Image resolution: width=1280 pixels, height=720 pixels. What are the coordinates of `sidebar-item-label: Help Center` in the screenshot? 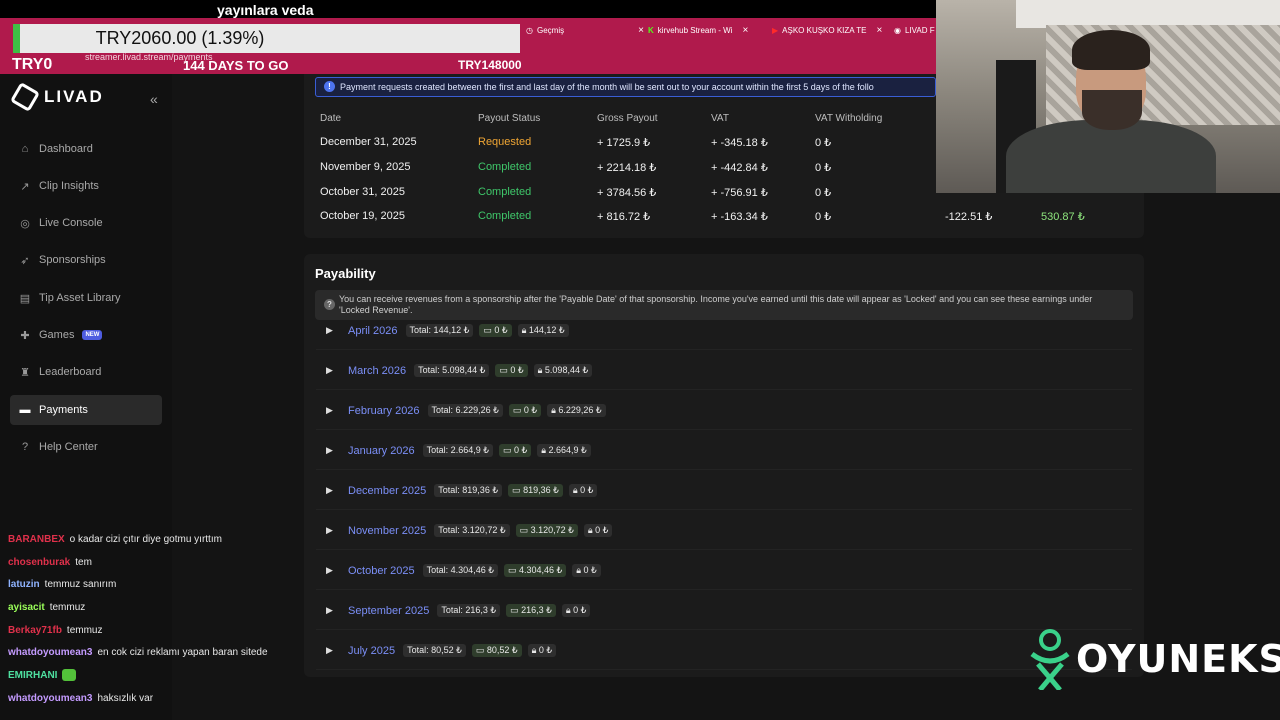 It's located at (68, 447).